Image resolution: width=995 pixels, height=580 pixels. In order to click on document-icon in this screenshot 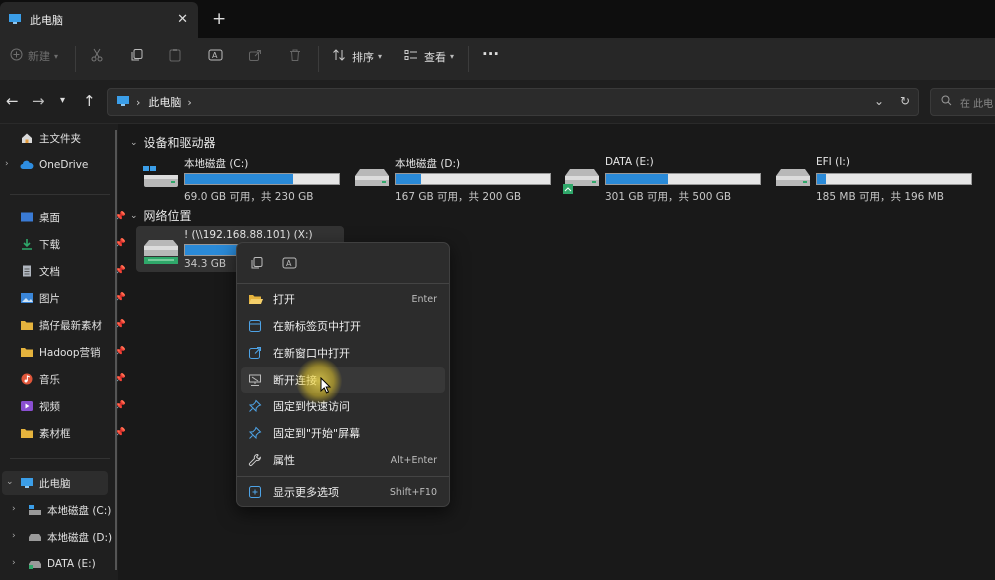, I will do `click(27, 271)`.